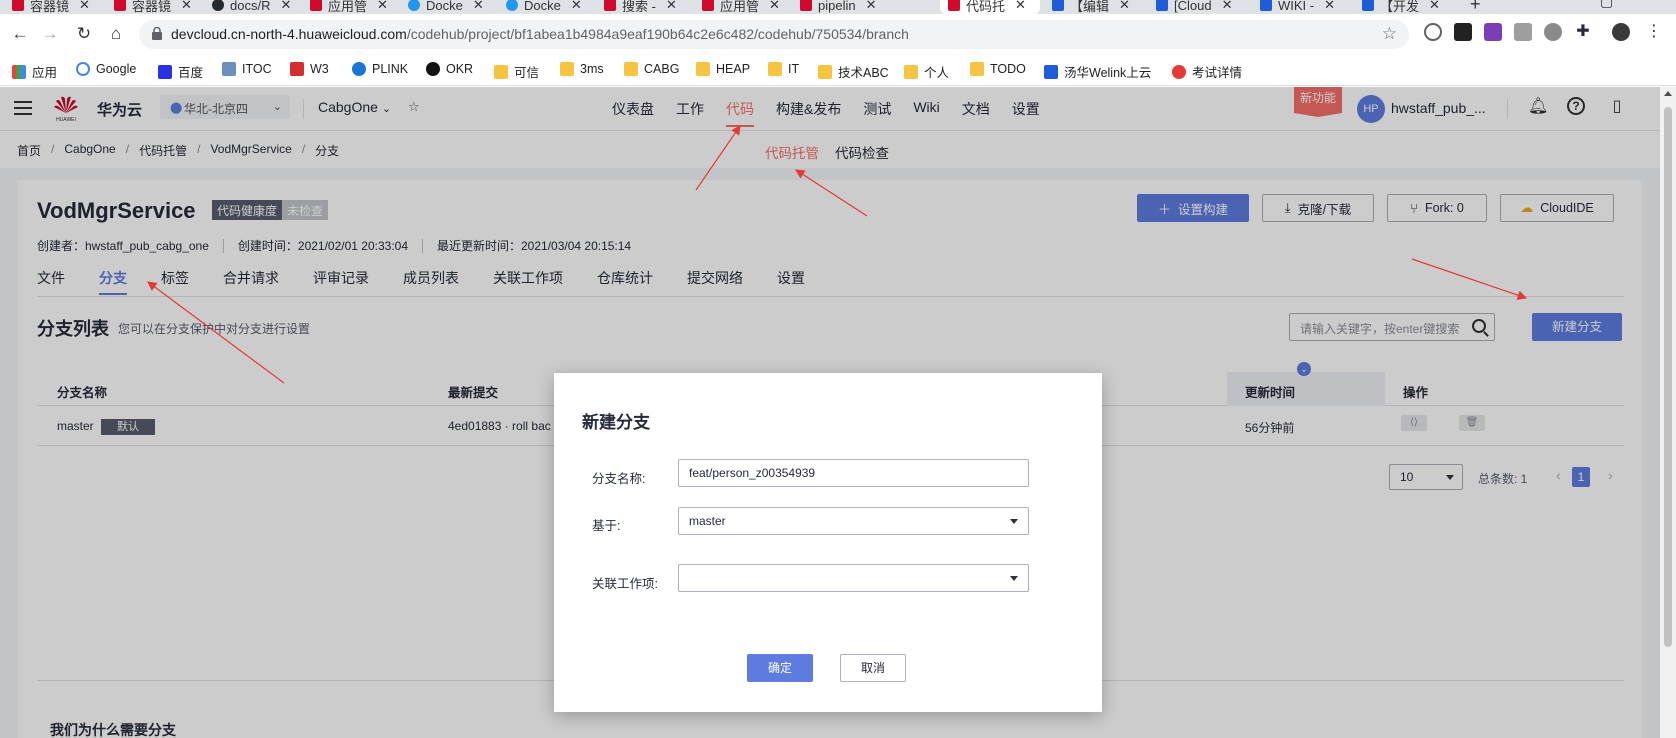 The height and width of the screenshot is (738, 1676). What do you see at coordinates (1654, 32) in the screenshot?
I see `browser-menu-icon: ⋮` at bounding box center [1654, 32].